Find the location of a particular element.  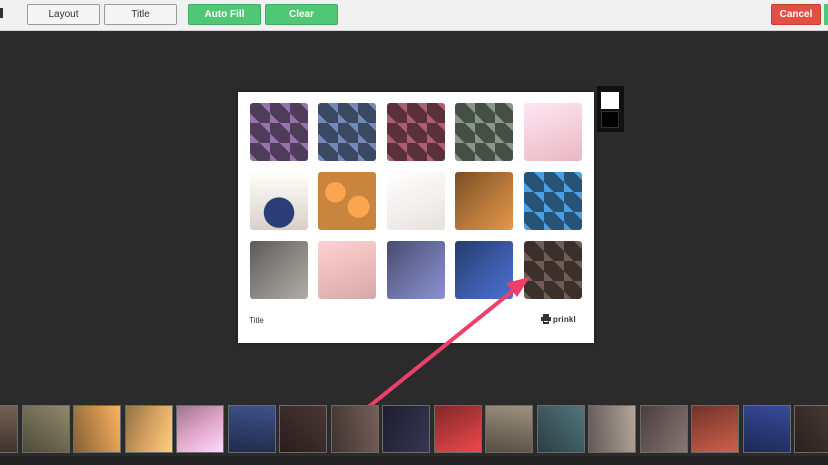

printer-icon is located at coordinates (546, 319).